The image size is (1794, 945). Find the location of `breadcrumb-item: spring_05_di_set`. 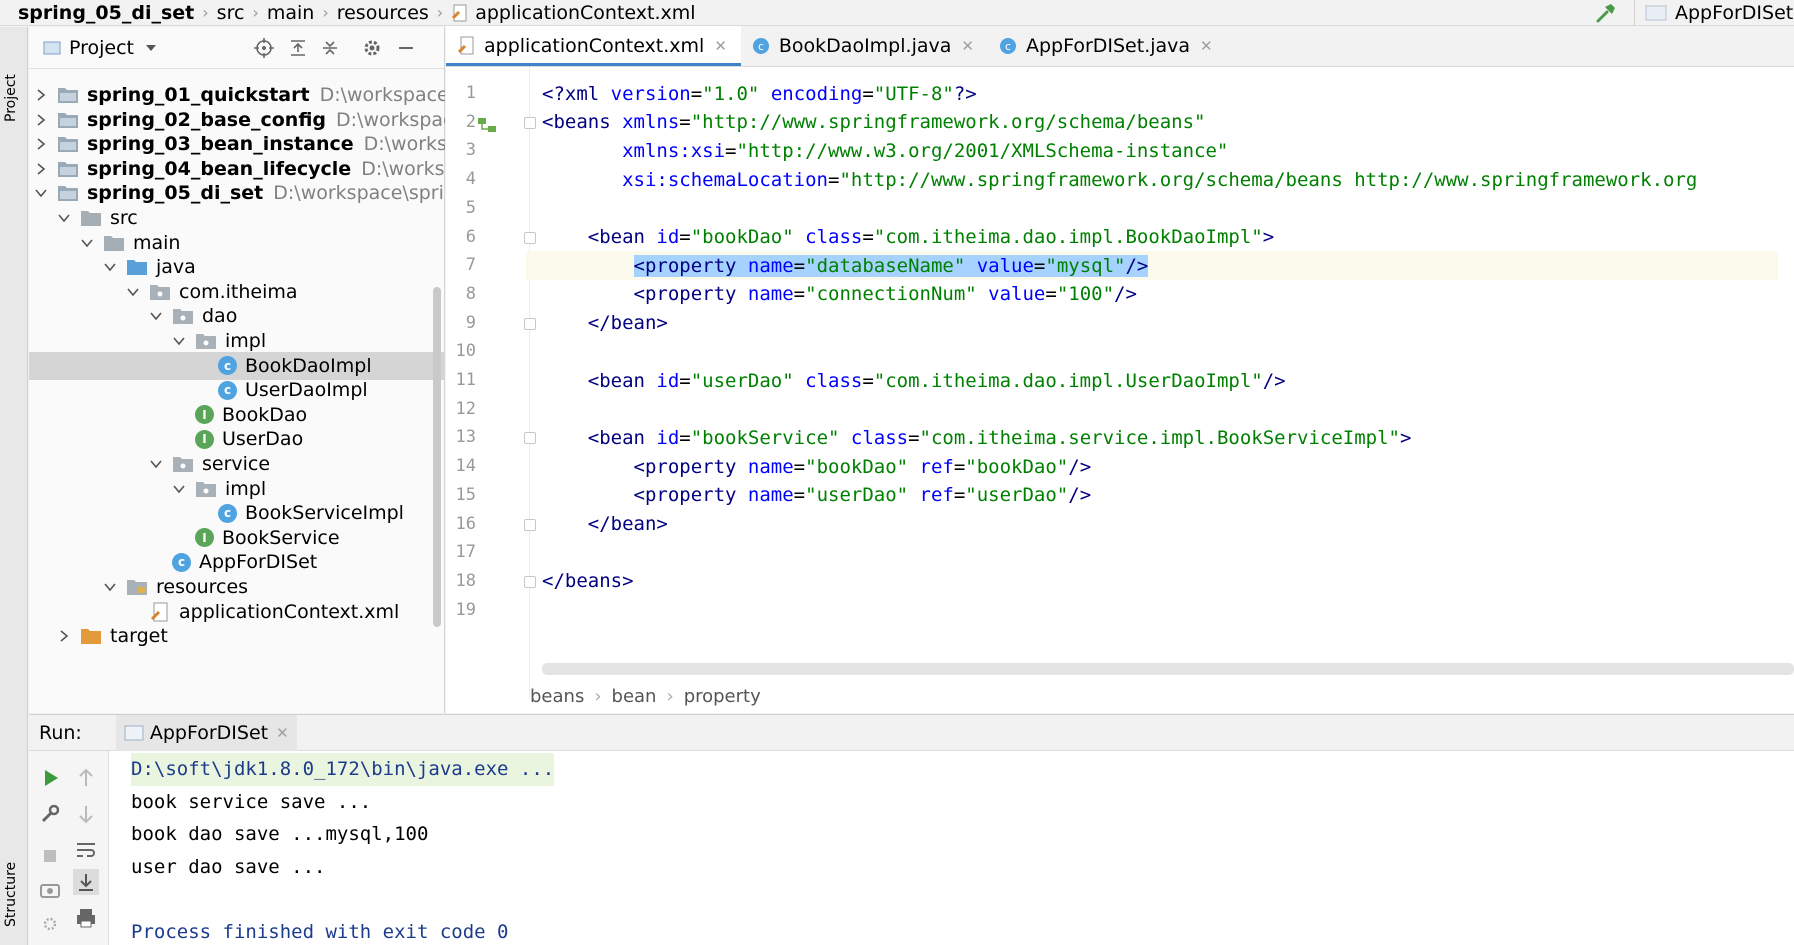

breadcrumb-item: spring_05_di_set is located at coordinates (97, 13).